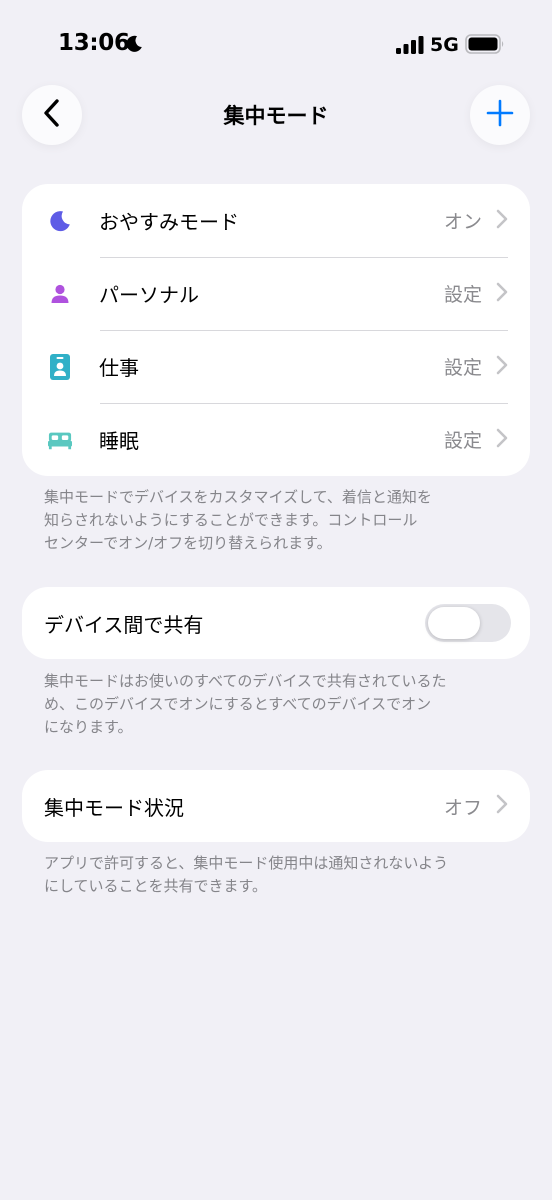 This screenshot has height=1200, width=552. I want to click on focus-mode-personal: パーソナル 設定, so click(276, 293).